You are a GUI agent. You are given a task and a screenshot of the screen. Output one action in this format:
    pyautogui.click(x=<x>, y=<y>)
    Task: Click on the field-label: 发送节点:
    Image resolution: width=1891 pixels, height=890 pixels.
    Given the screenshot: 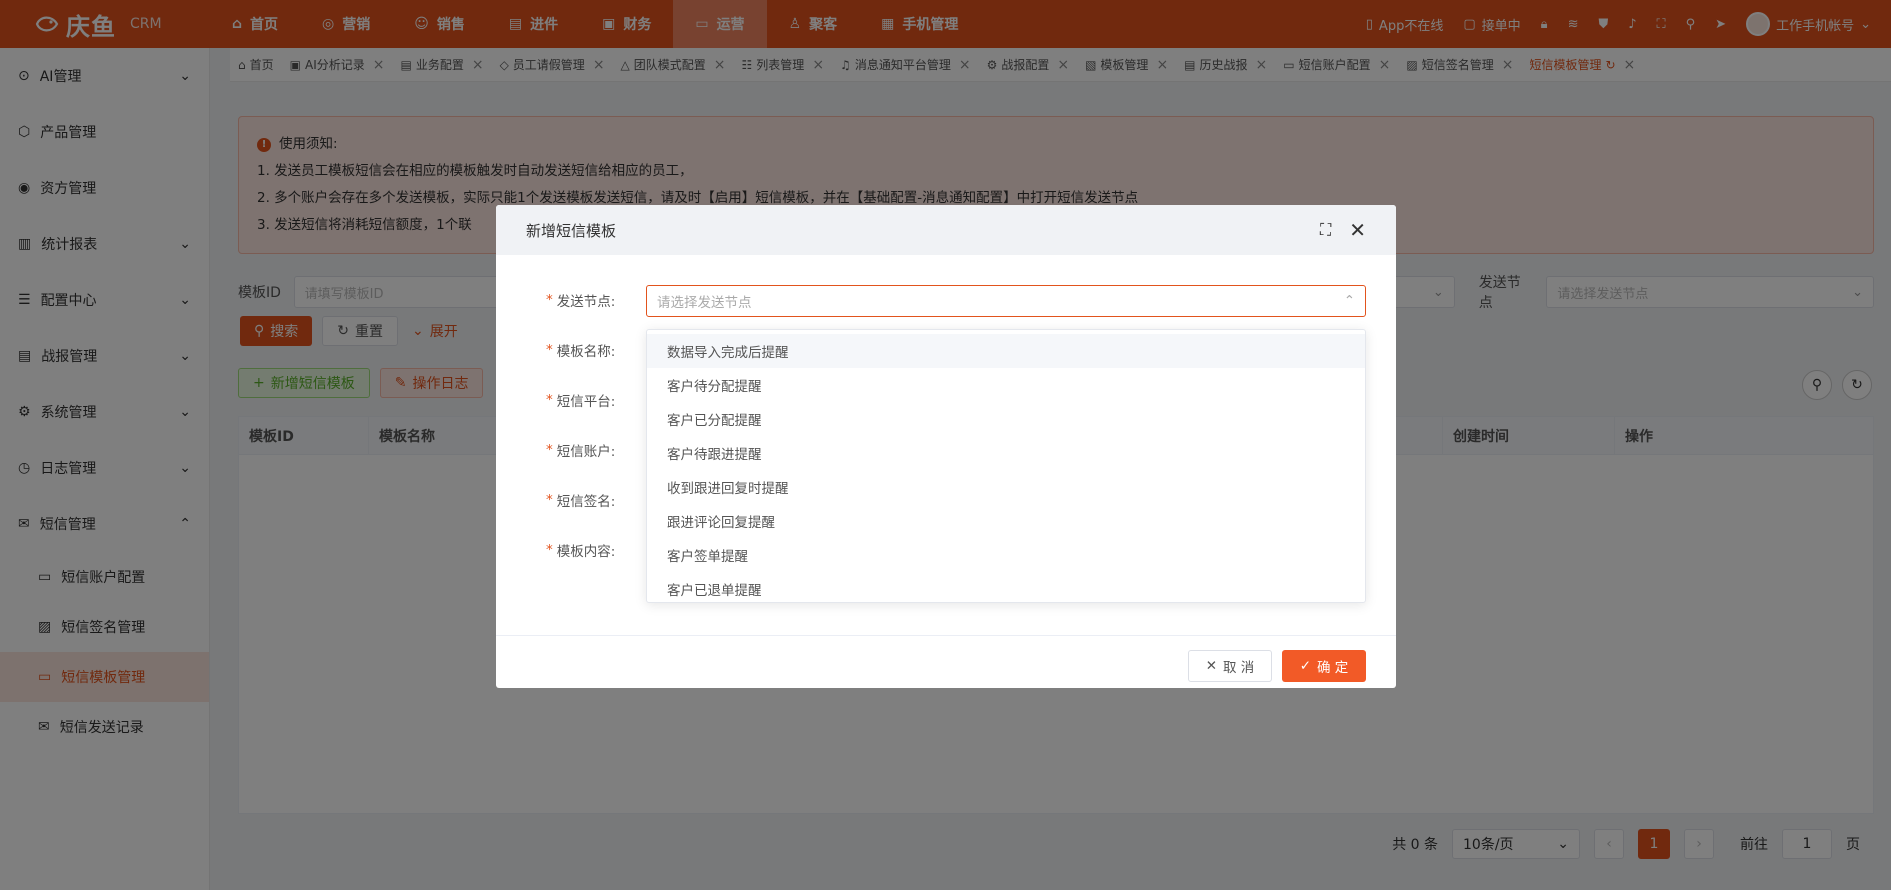 What is the action you would take?
    pyautogui.click(x=586, y=302)
    